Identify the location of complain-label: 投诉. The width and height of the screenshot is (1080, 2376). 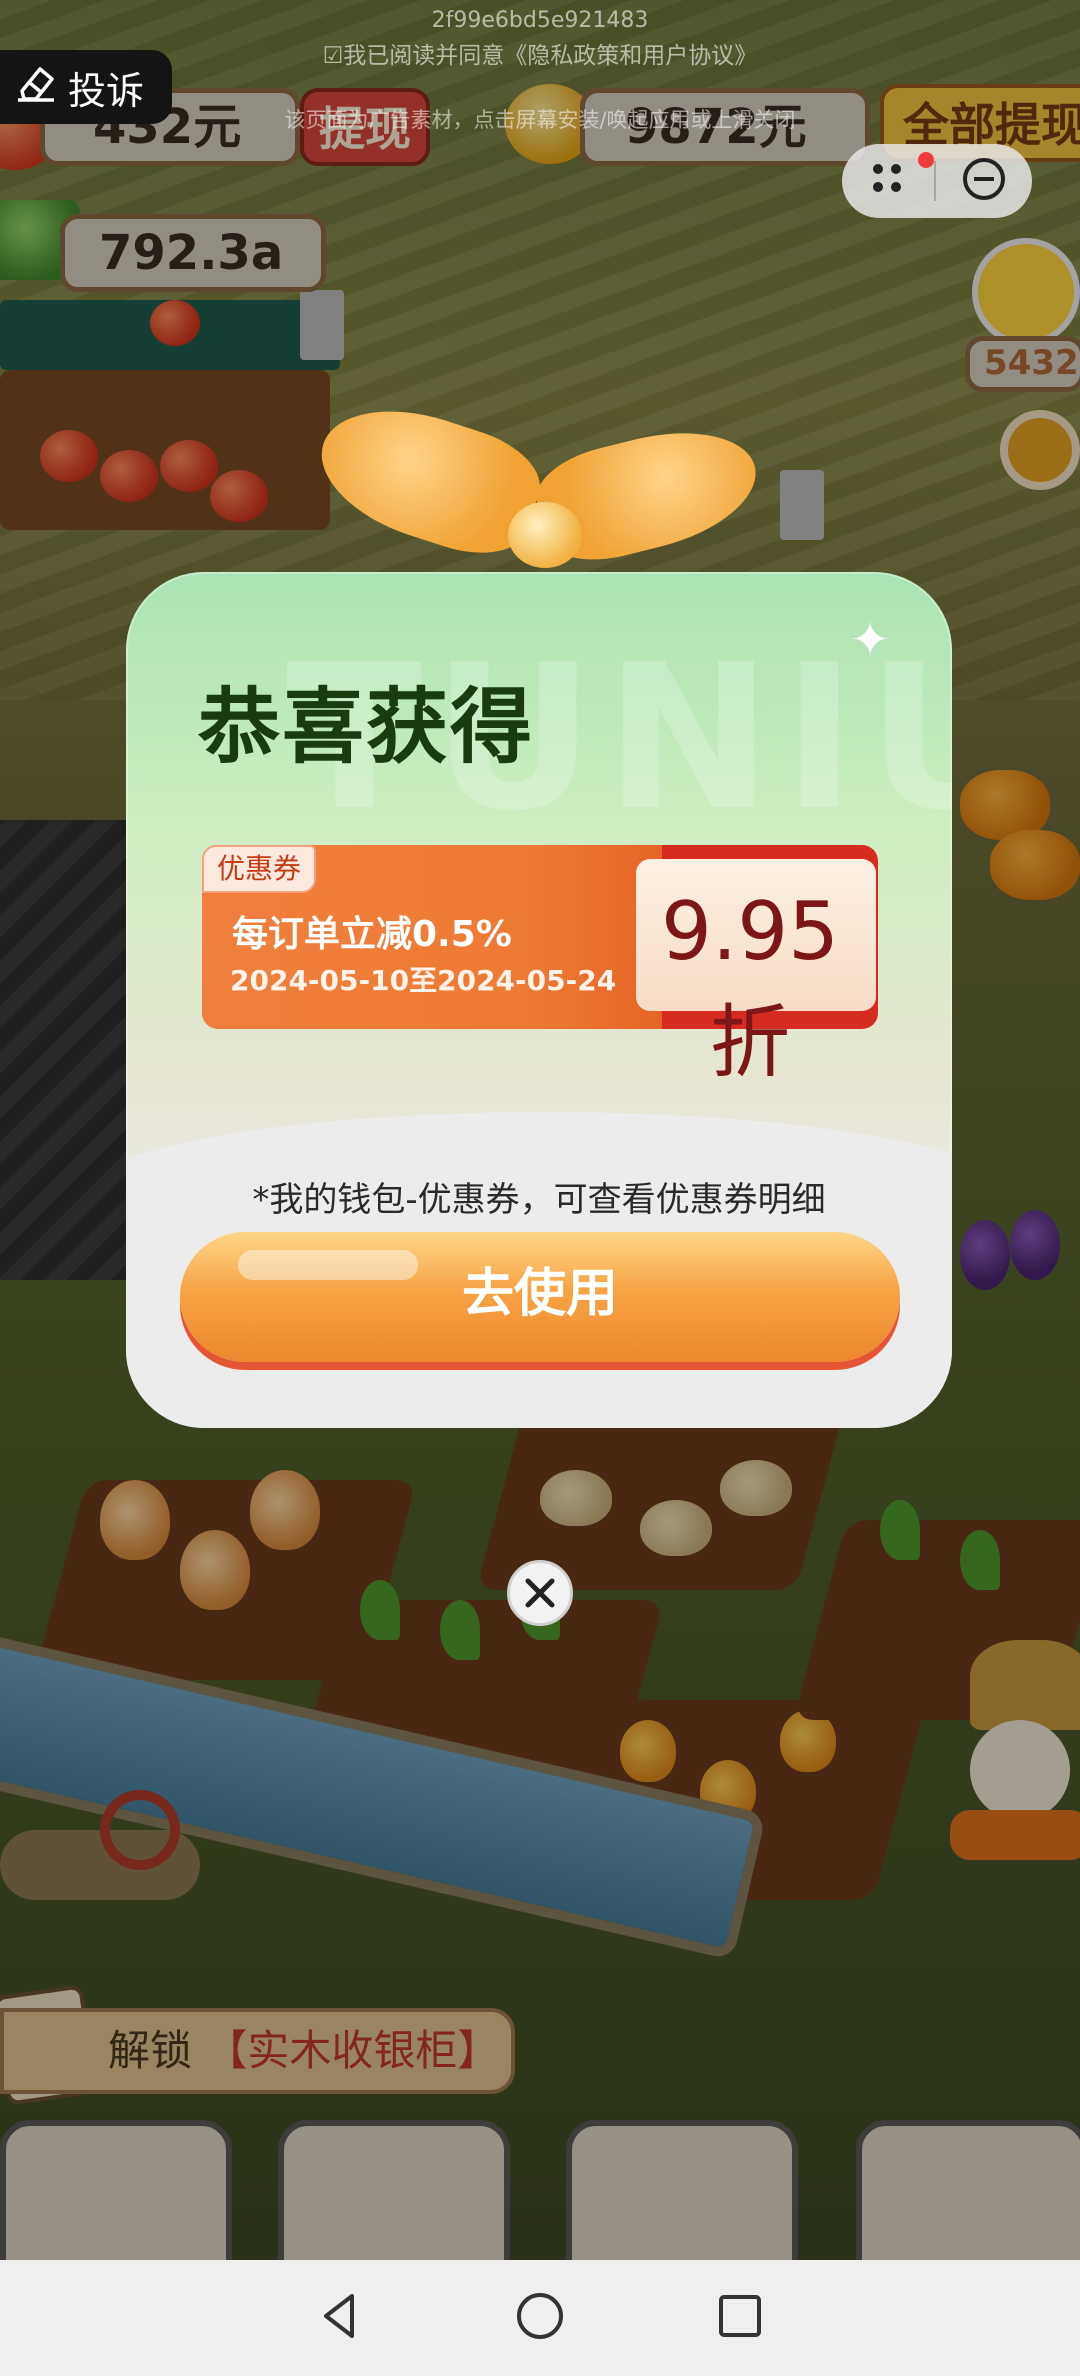
(106, 90).